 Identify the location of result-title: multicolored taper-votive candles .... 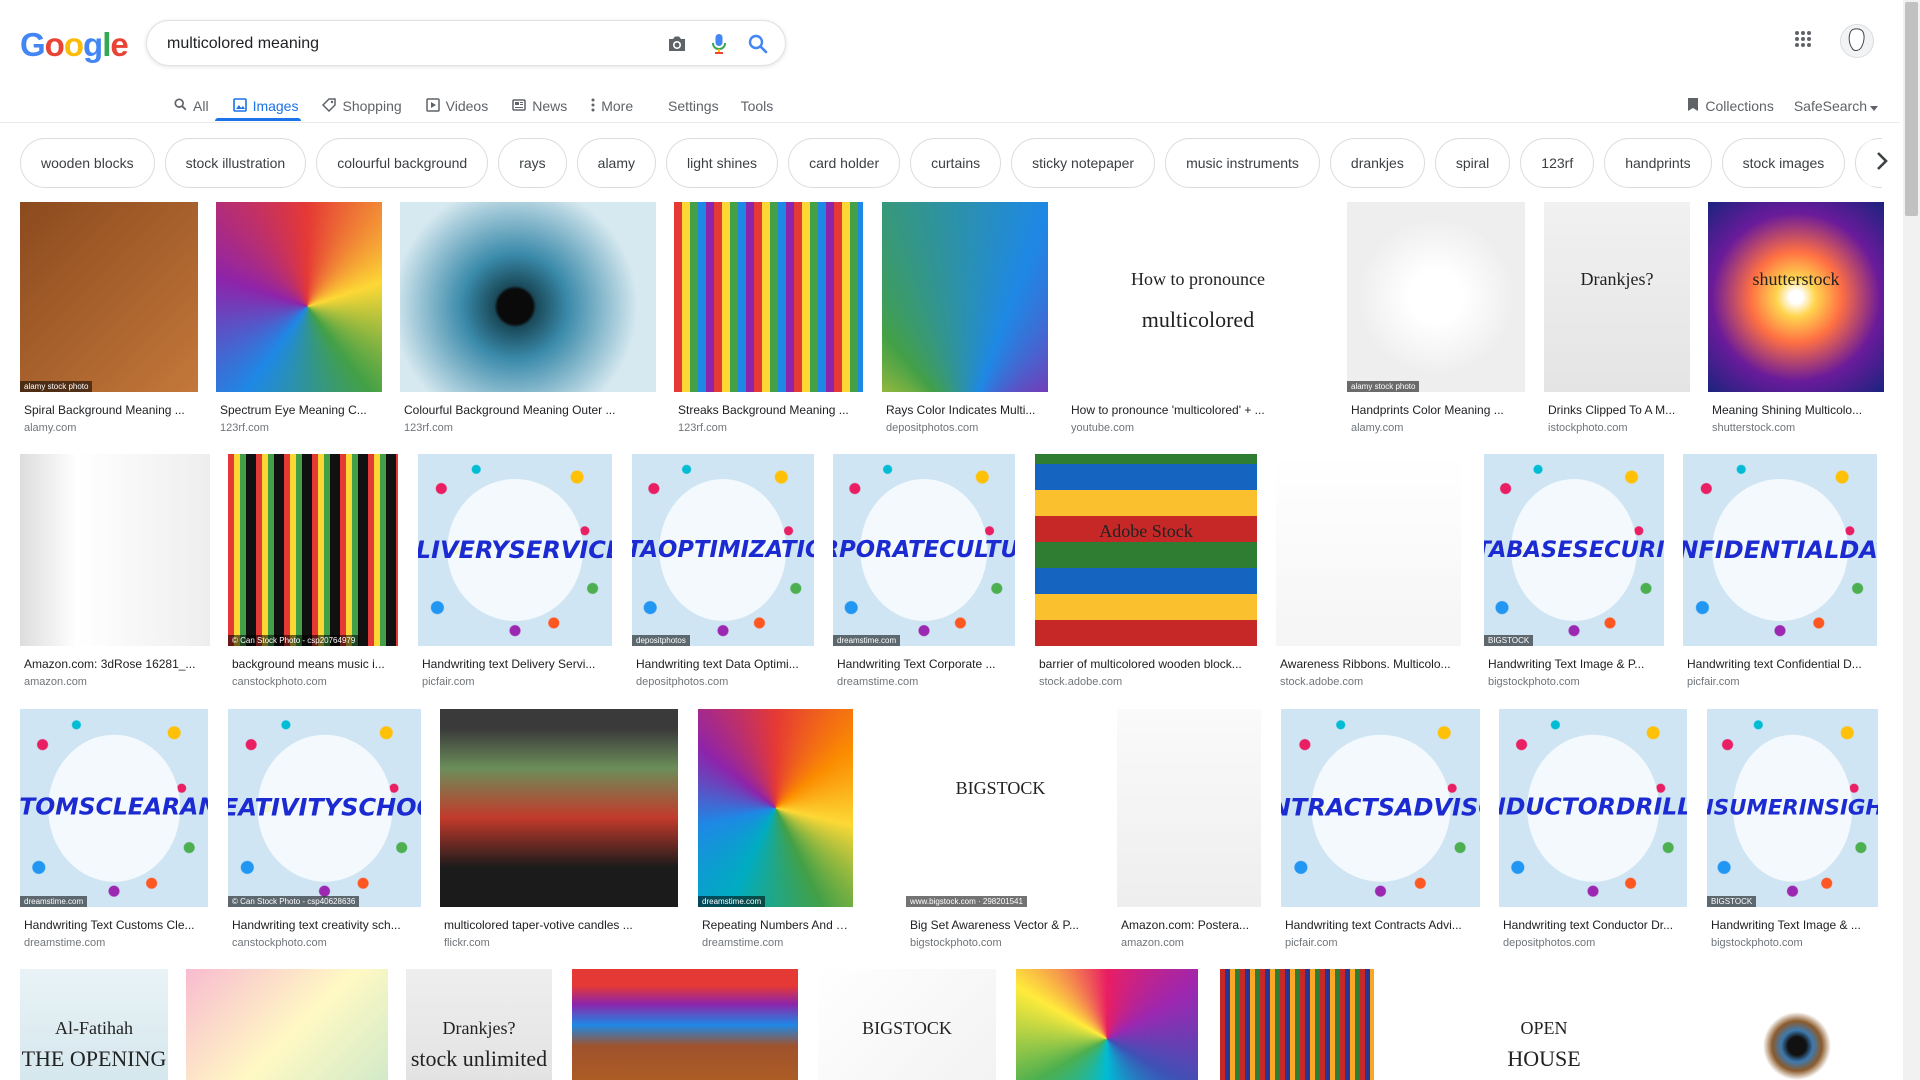
(559, 925).